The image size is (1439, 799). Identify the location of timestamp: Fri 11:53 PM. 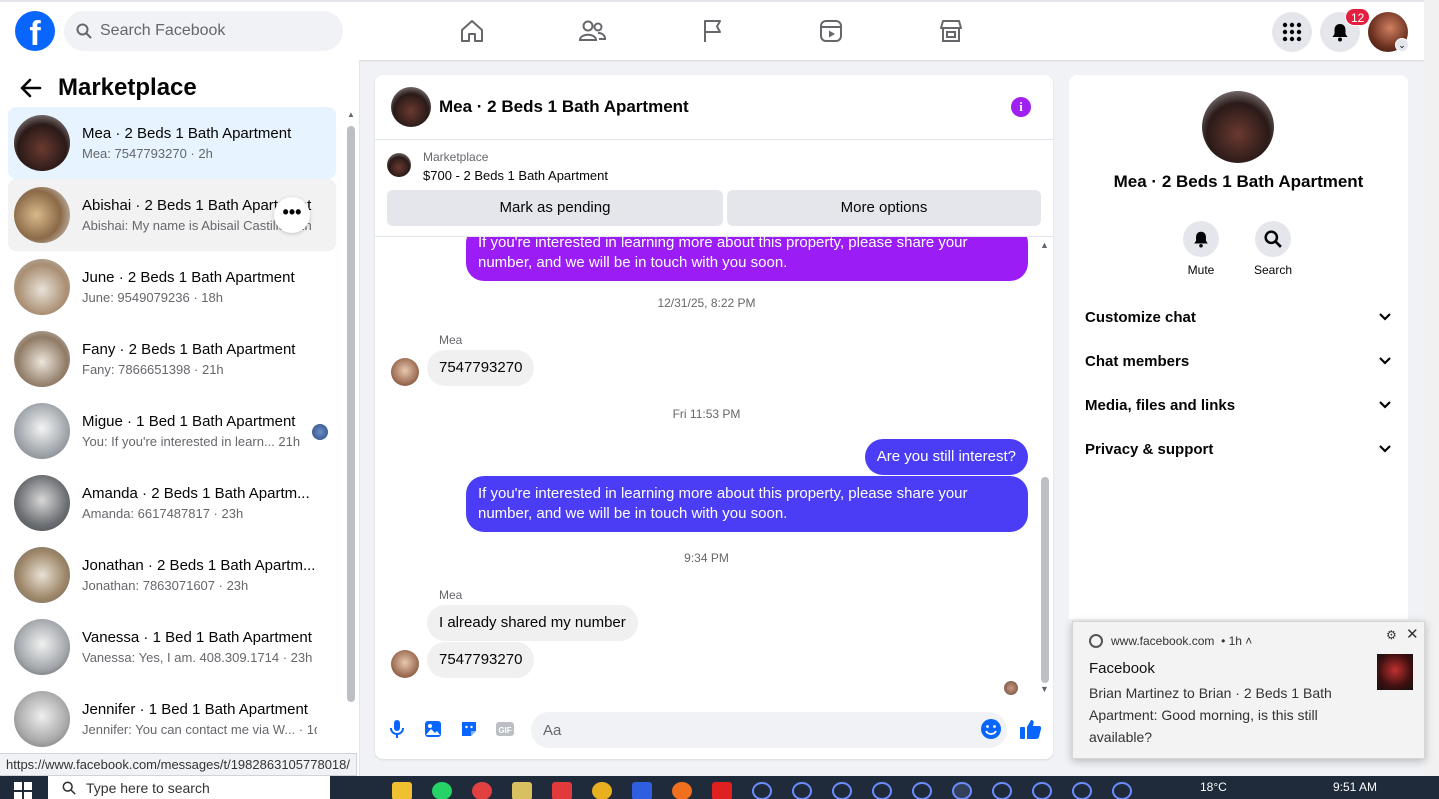
(706, 414).